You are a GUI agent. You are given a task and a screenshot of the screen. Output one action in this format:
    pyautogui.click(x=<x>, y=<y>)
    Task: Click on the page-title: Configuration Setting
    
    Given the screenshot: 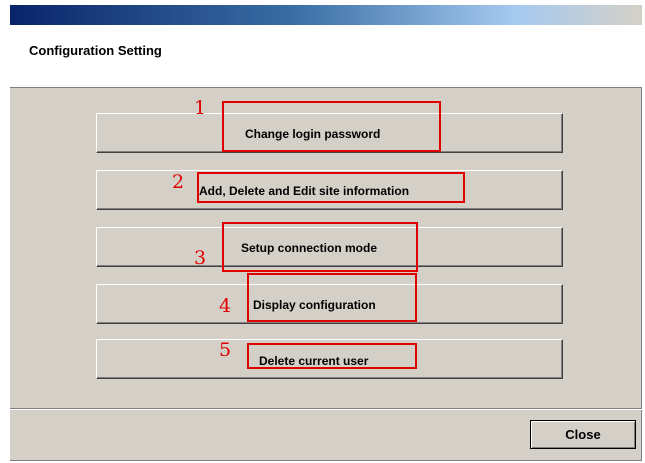 What is the action you would take?
    pyautogui.click(x=95, y=50)
    